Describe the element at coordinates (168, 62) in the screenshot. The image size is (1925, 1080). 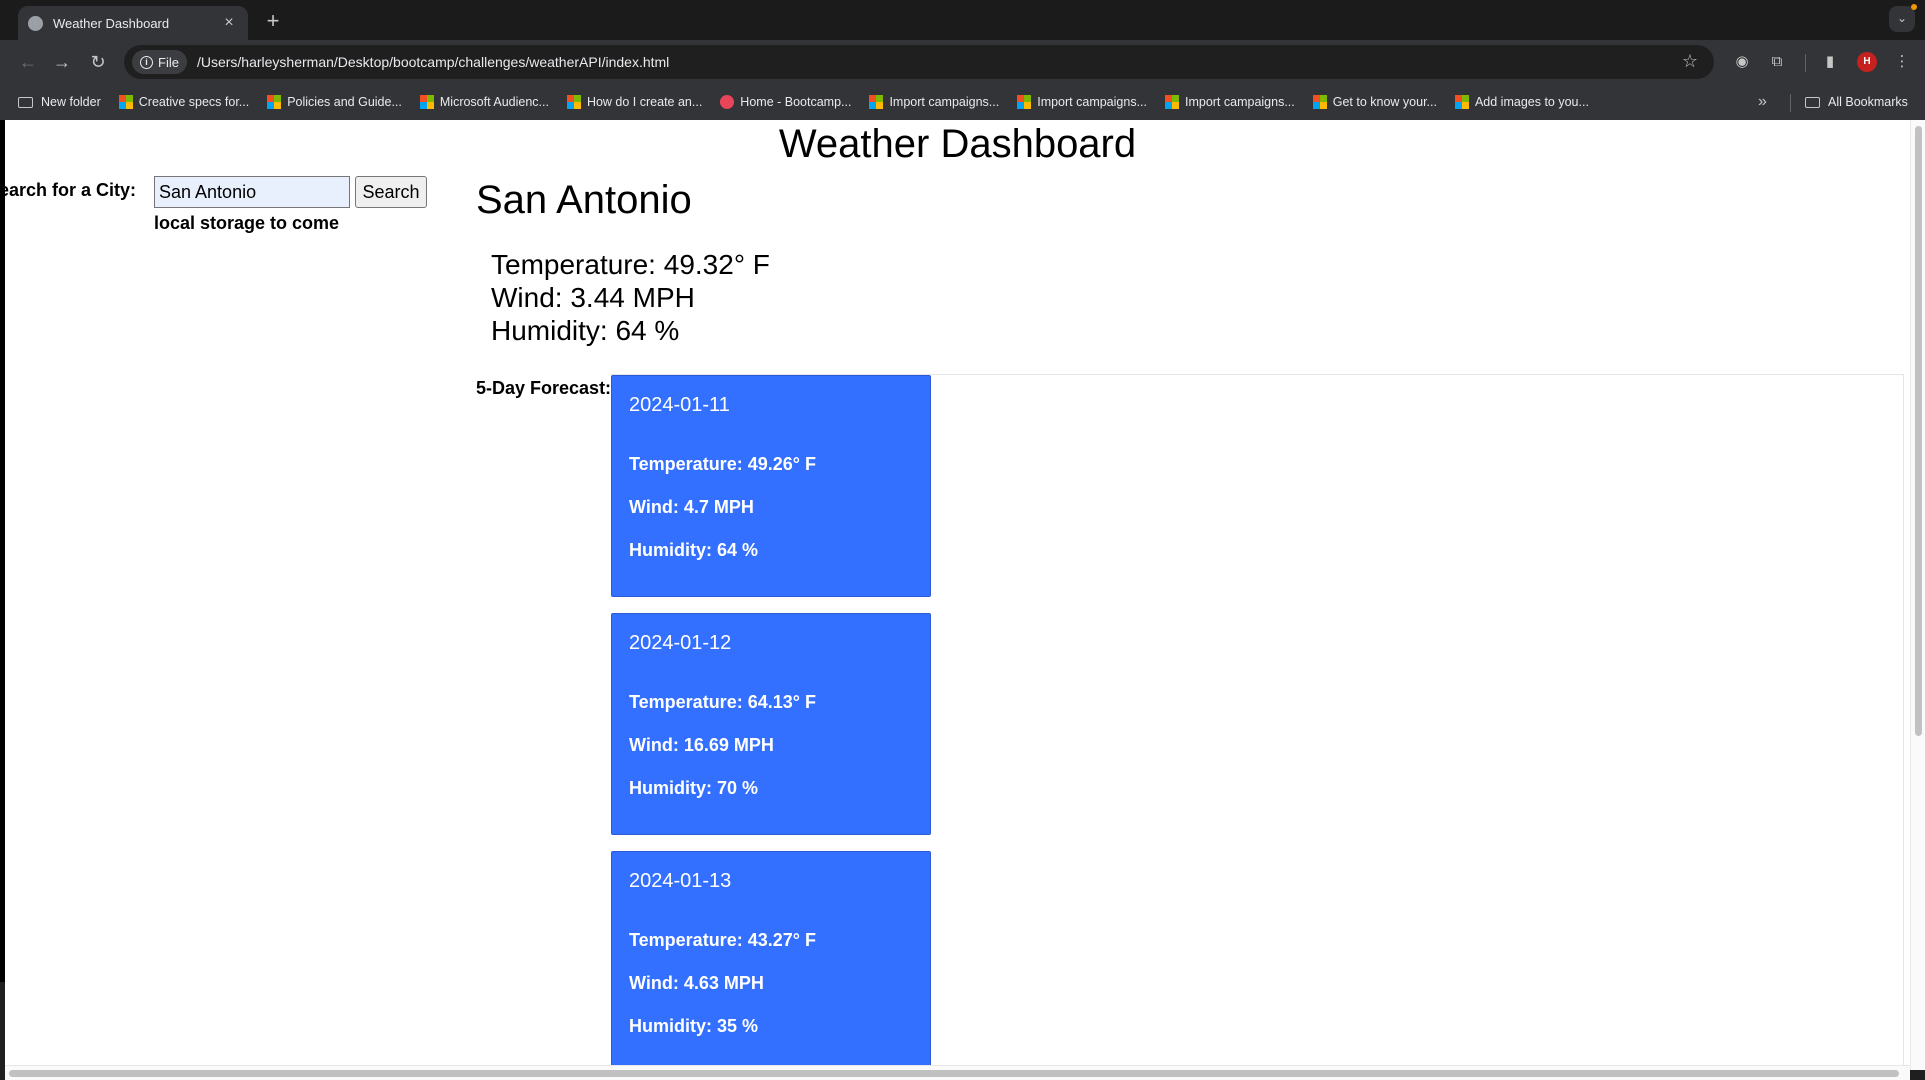
I see `site-info-label: File` at that location.